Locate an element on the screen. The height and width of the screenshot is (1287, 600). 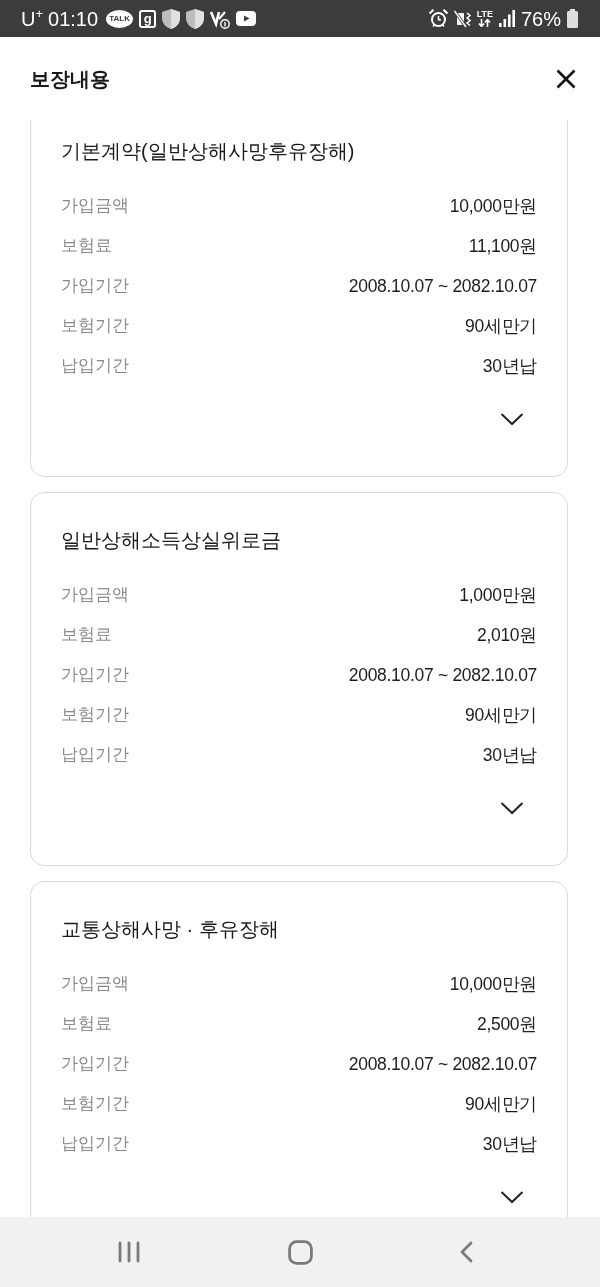
battery-percent: 76% is located at coordinates (540, 18).